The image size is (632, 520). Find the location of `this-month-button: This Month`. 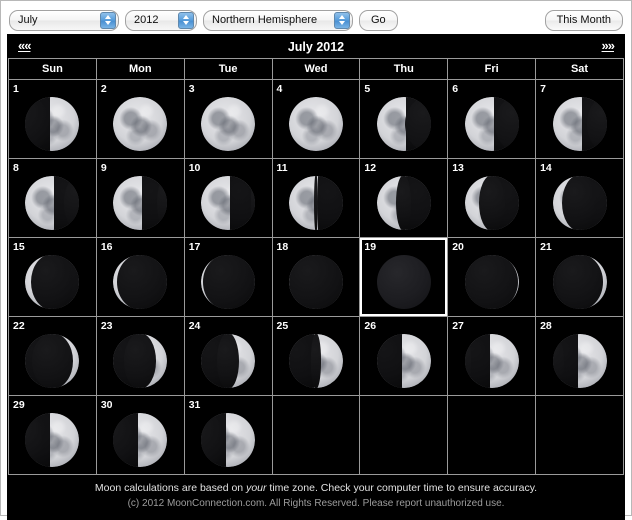

this-month-button: This Month is located at coordinates (583, 20).